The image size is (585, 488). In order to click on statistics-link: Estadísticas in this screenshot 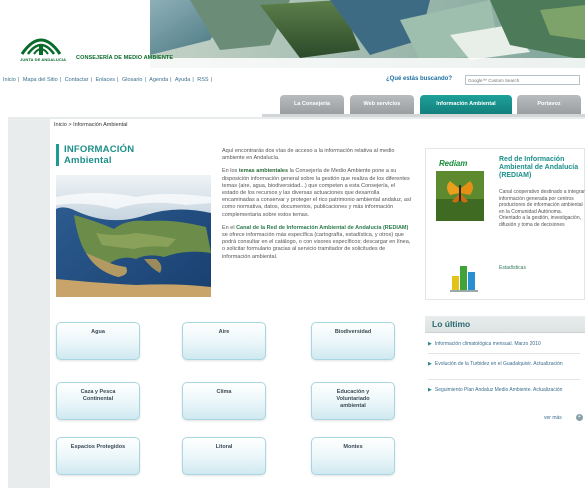, I will do `click(512, 268)`.